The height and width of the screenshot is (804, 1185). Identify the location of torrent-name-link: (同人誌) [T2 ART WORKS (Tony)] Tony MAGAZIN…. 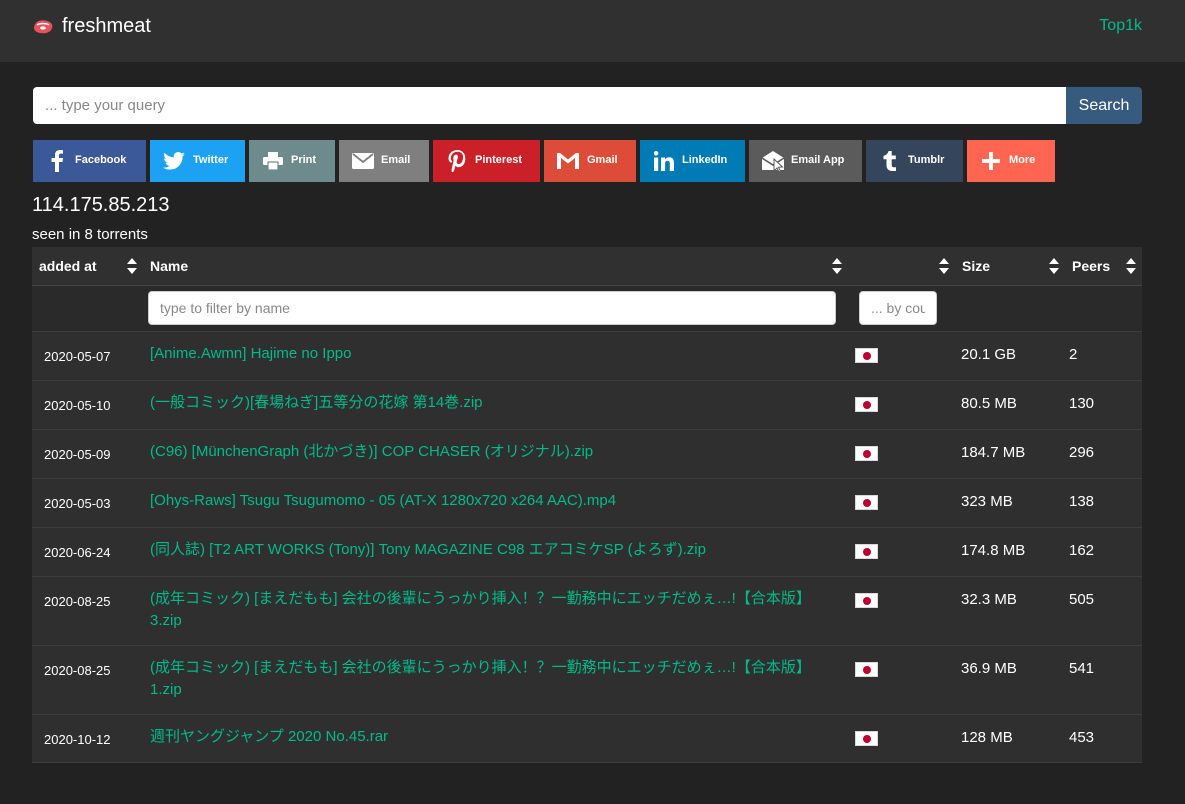
(428, 549).